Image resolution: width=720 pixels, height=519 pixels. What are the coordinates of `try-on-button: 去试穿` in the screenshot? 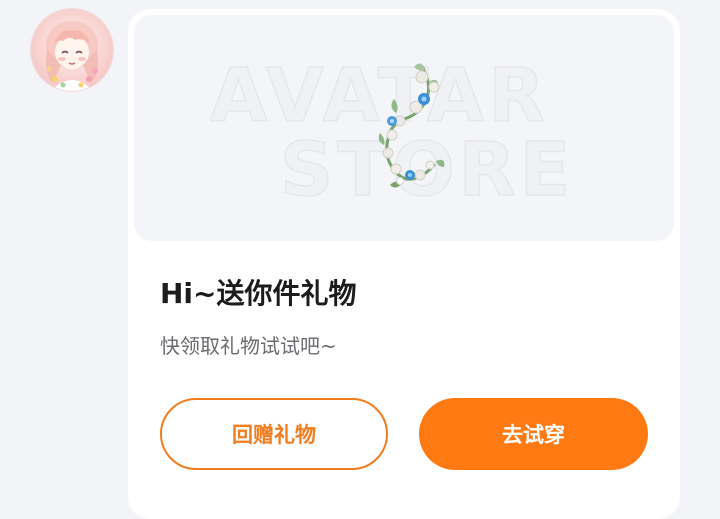 It's located at (533, 434).